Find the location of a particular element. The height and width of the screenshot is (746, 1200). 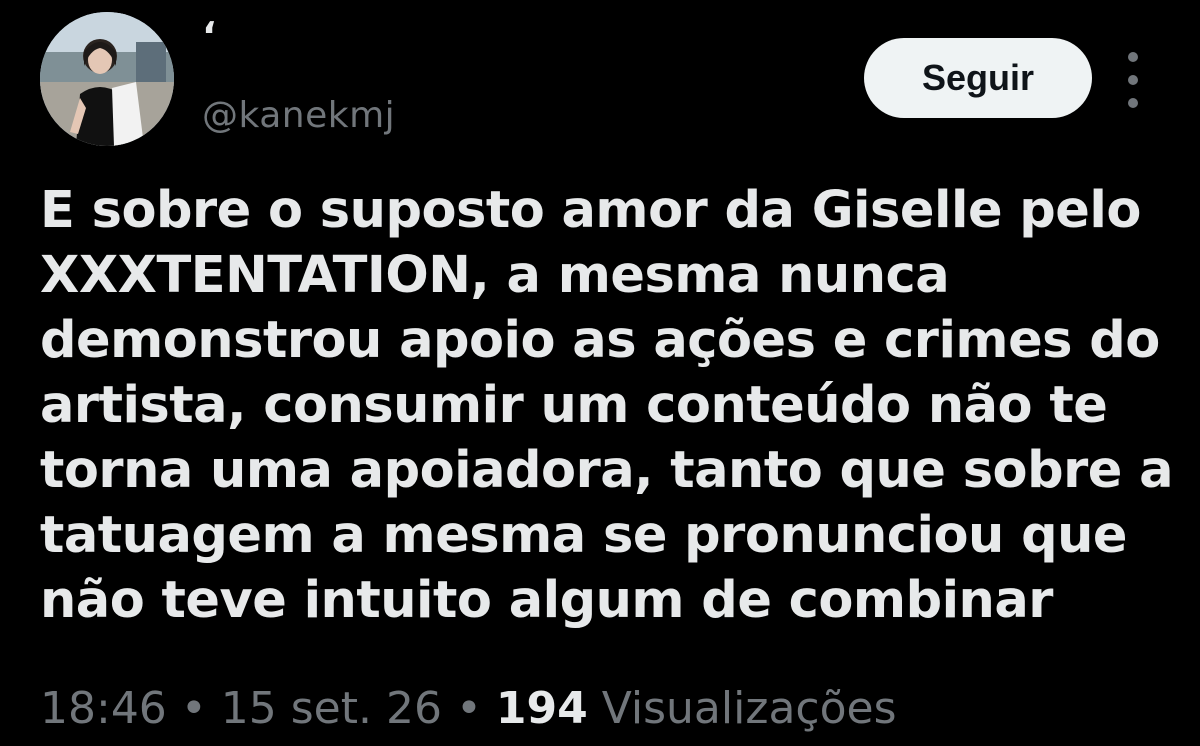

more-vertical-icon is located at coordinates (1133, 80).